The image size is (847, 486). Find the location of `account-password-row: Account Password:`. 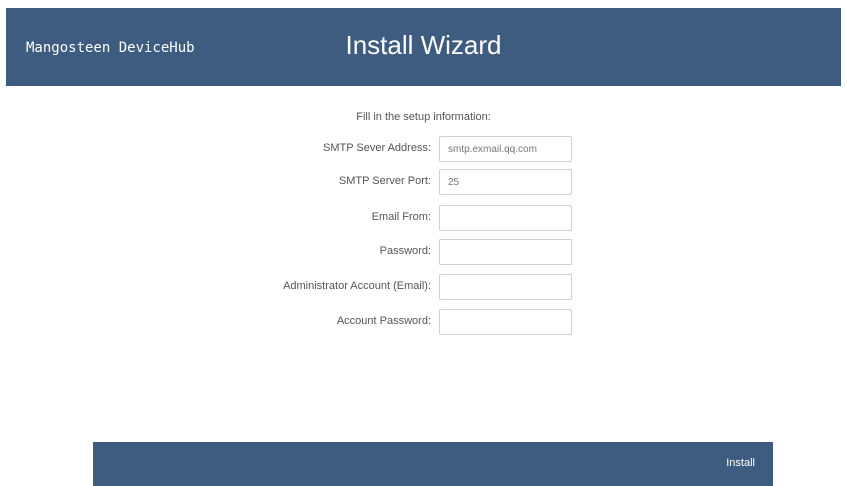

account-password-row: Account Password: is located at coordinates (423, 322).